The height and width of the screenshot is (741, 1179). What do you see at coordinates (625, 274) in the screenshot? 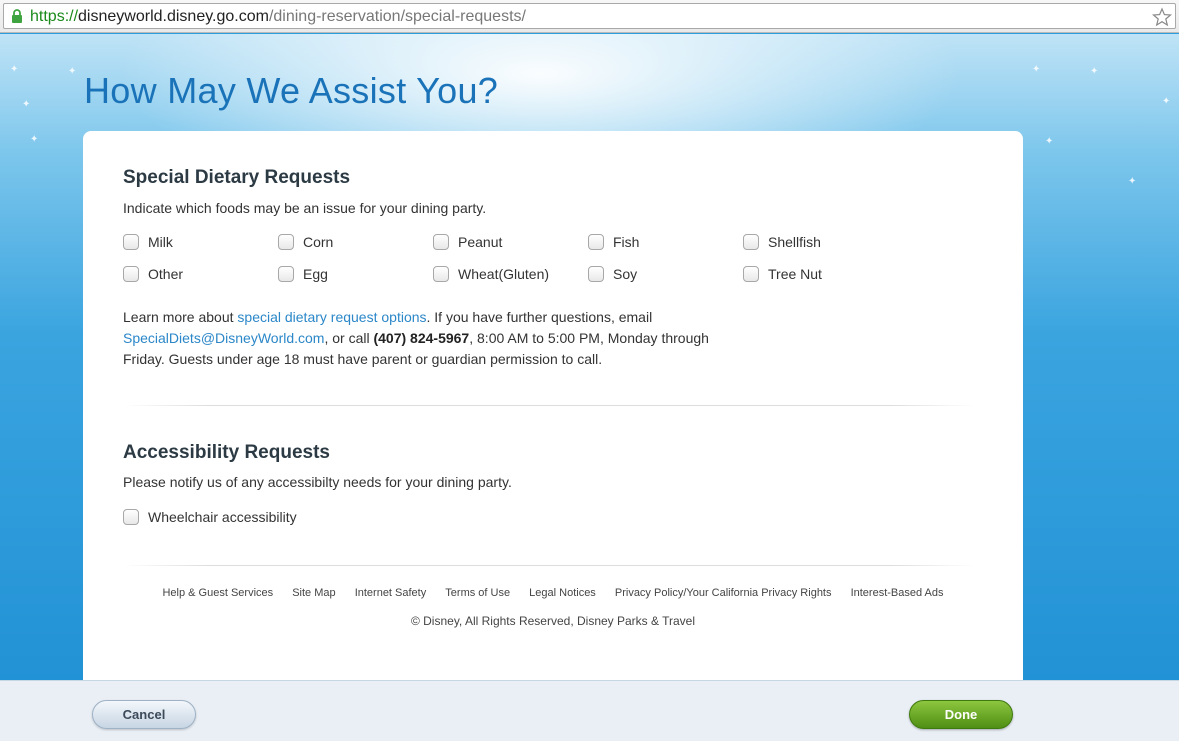
I see `checkbox-label: Soy` at bounding box center [625, 274].